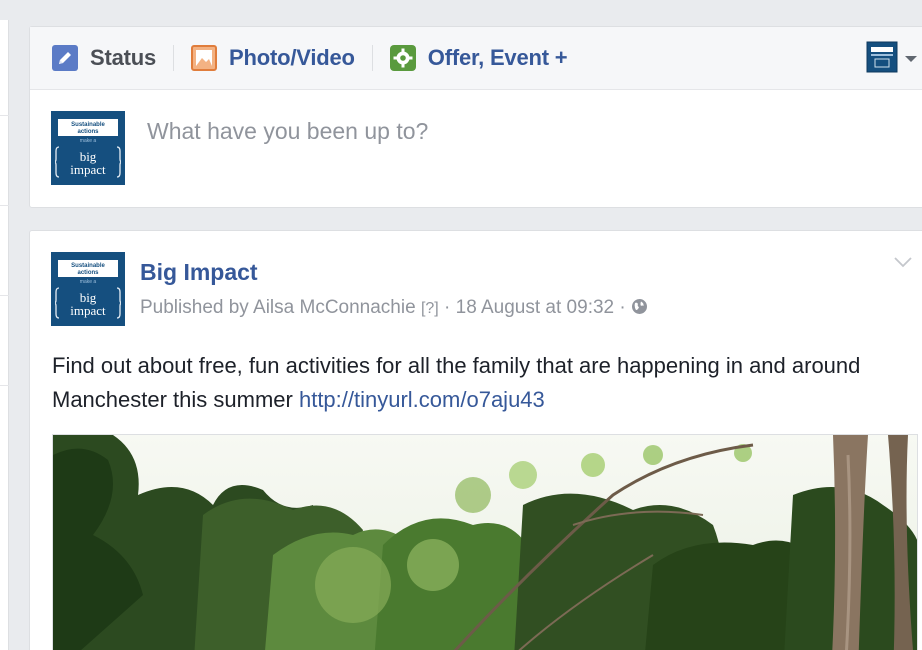 Image resolution: width=922 pixels, height=650 pixels. Describe the element at coordinates (65, 58) in the screenshot. I see `pencil-icon` at that location.